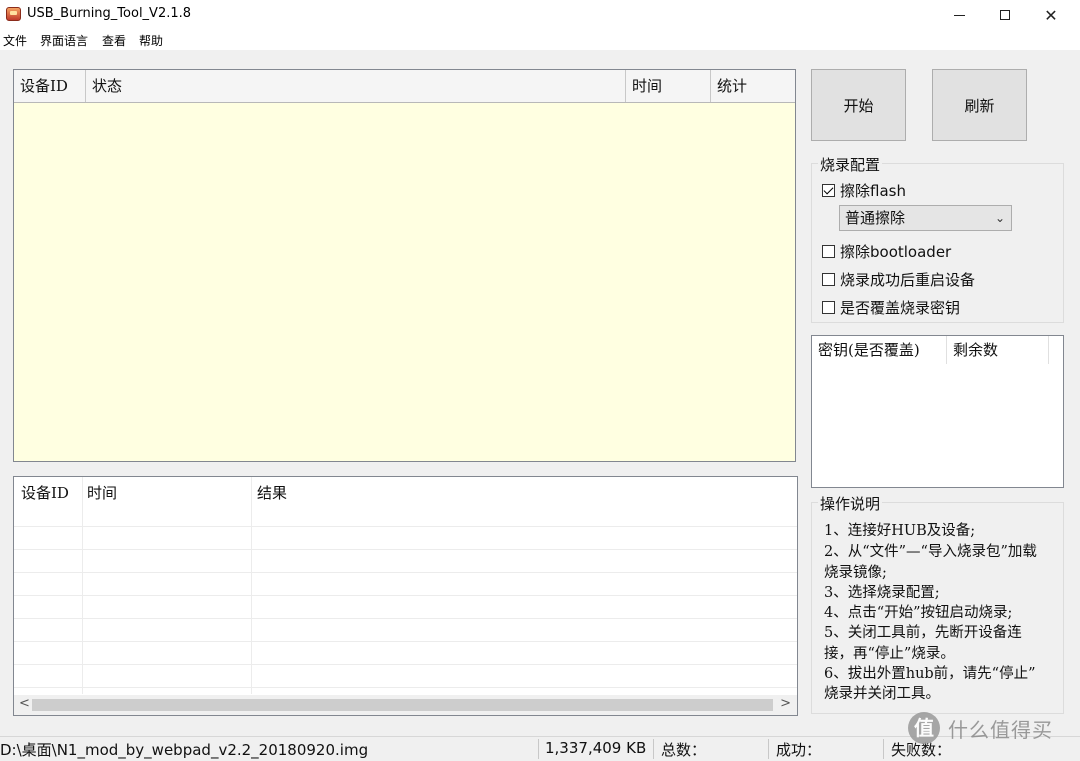  Describe the element at coordinates (114, 40) in the screenshot. I see `menu-view: 查看` at that location.